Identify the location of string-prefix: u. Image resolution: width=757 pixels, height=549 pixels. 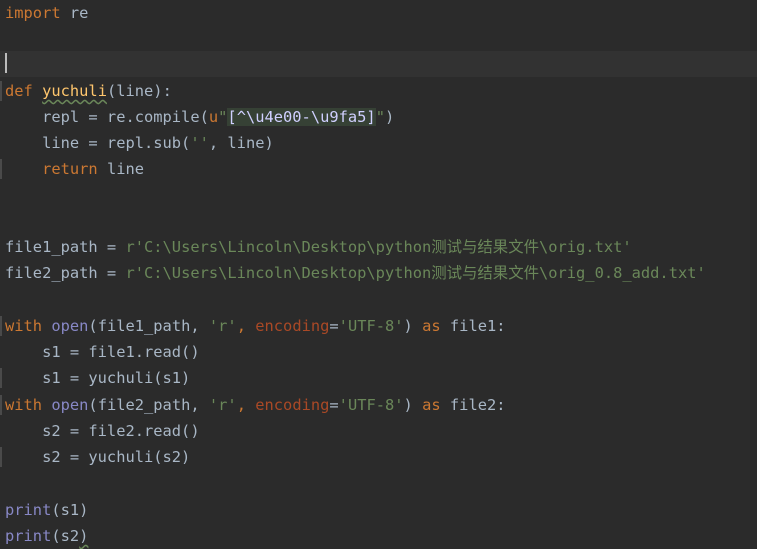
(213, 117).